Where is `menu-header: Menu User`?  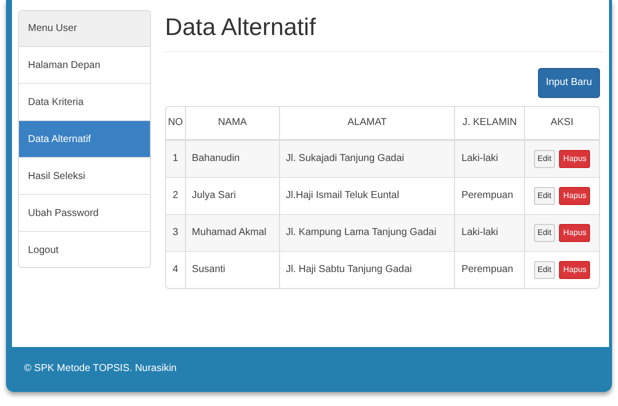 menu-header: Menu User is located at coordinates (84, 29).